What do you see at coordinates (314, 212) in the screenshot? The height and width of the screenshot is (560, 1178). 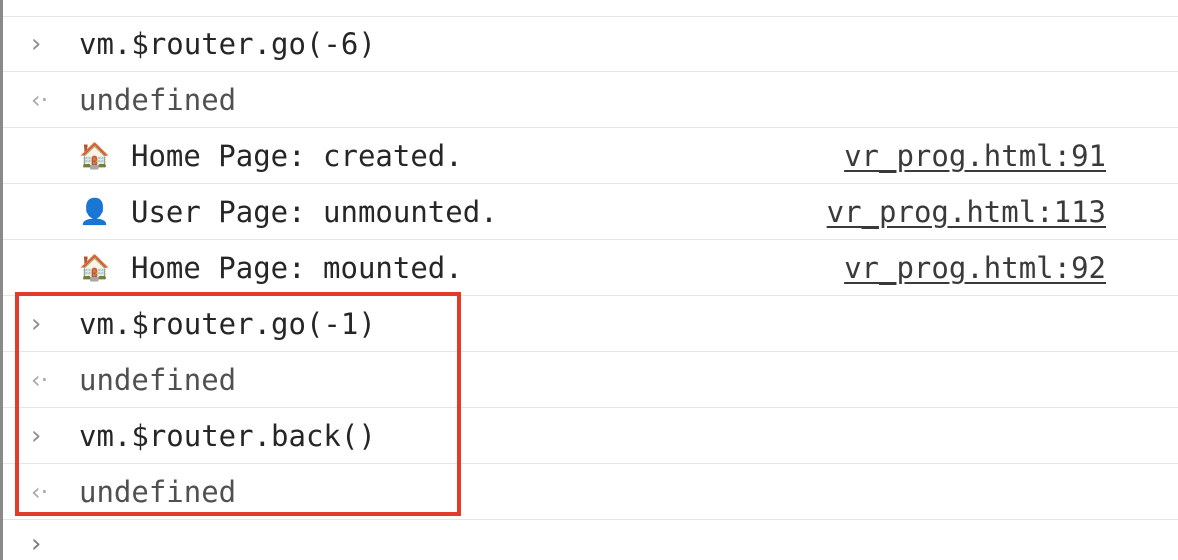 I see `log-message: User Page: unmounted.` at bounding box center [314, 212].